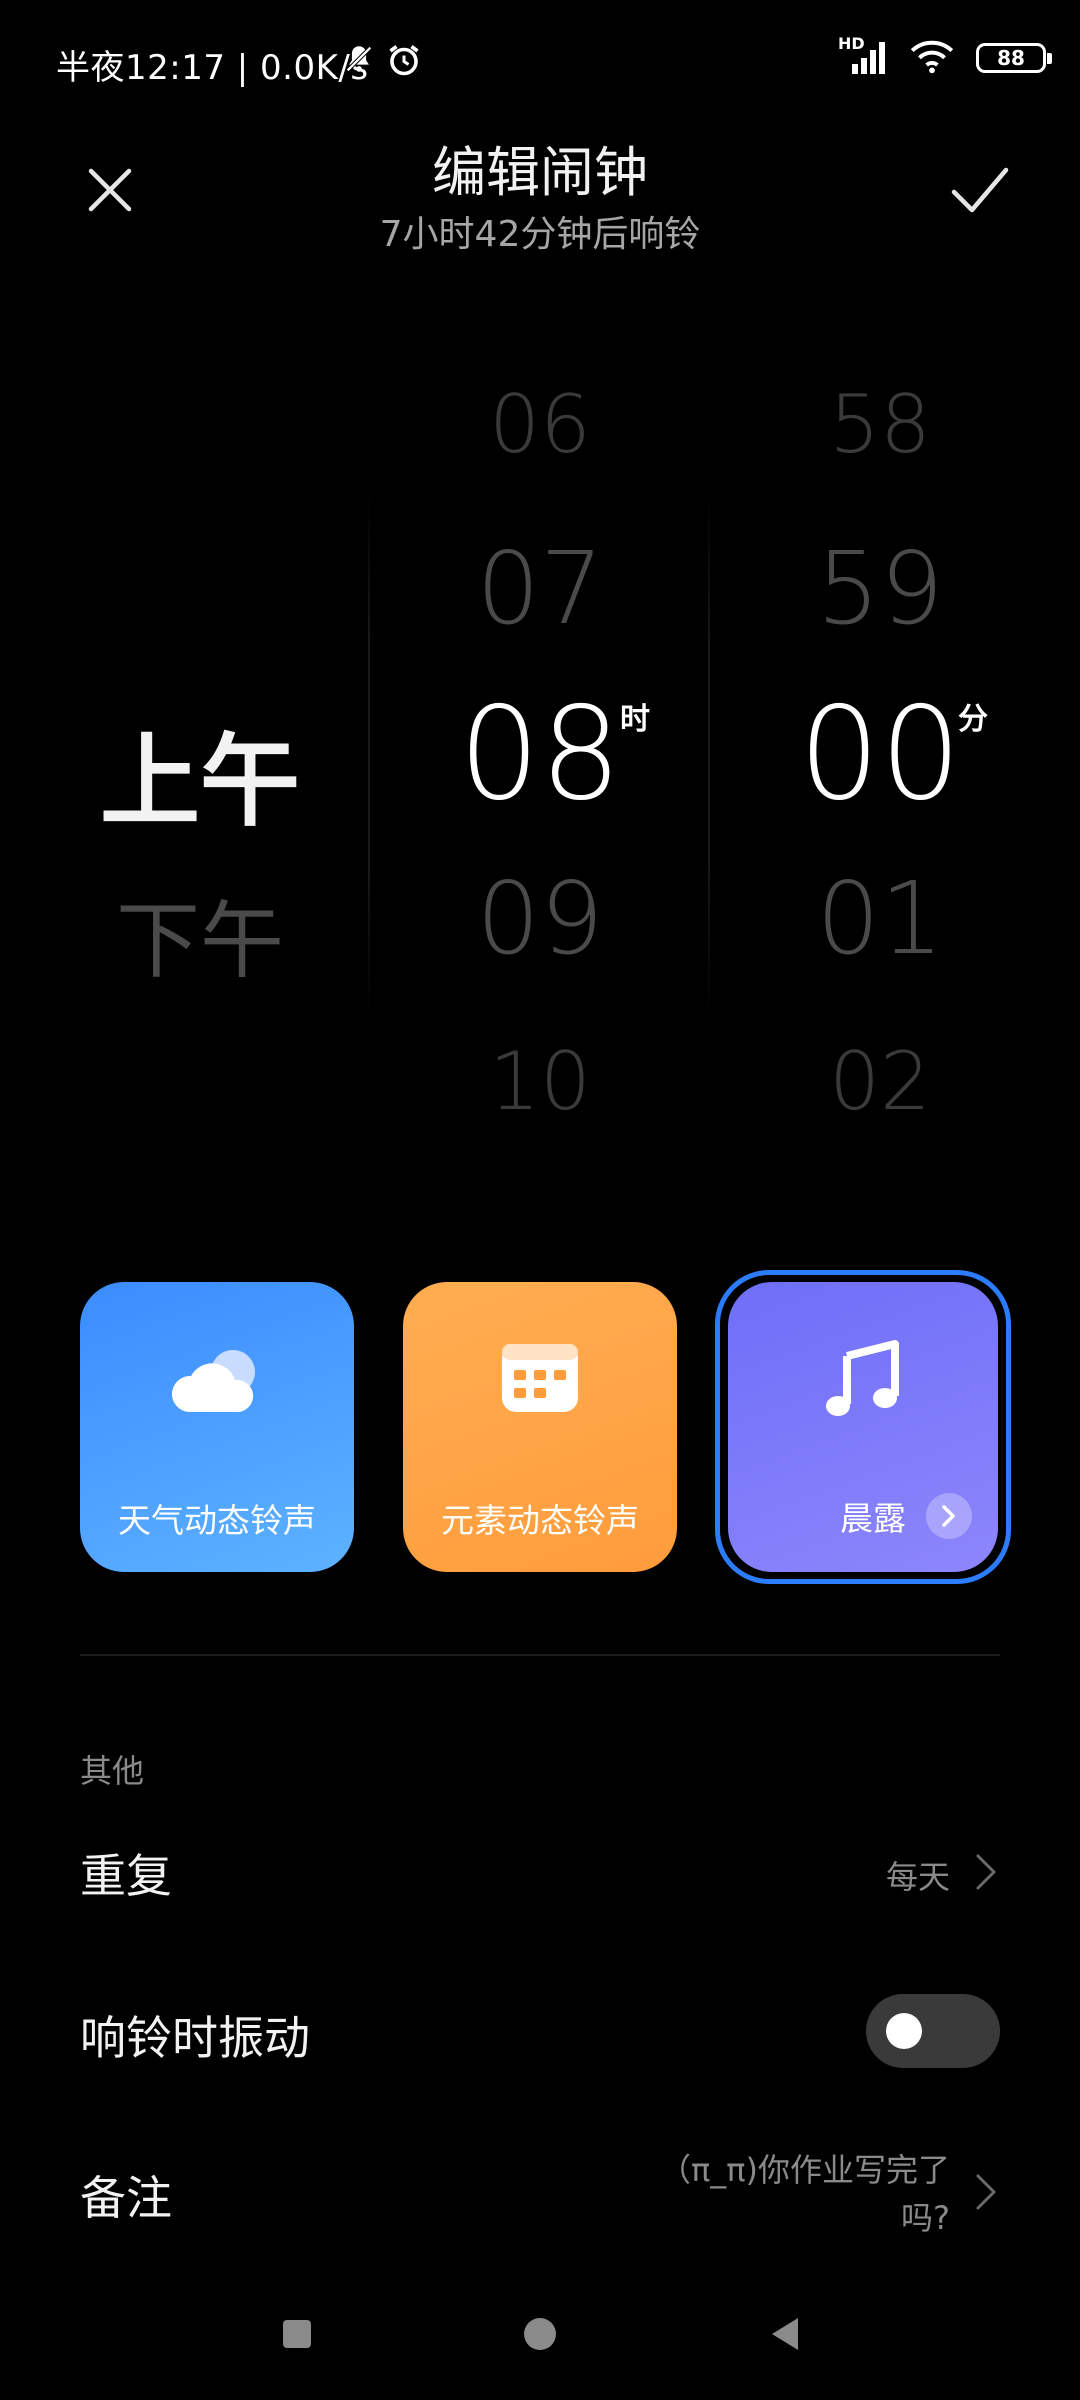 This screenshot has width=1080, height=2400. I want to click on section-divider, so click(540, 1655).